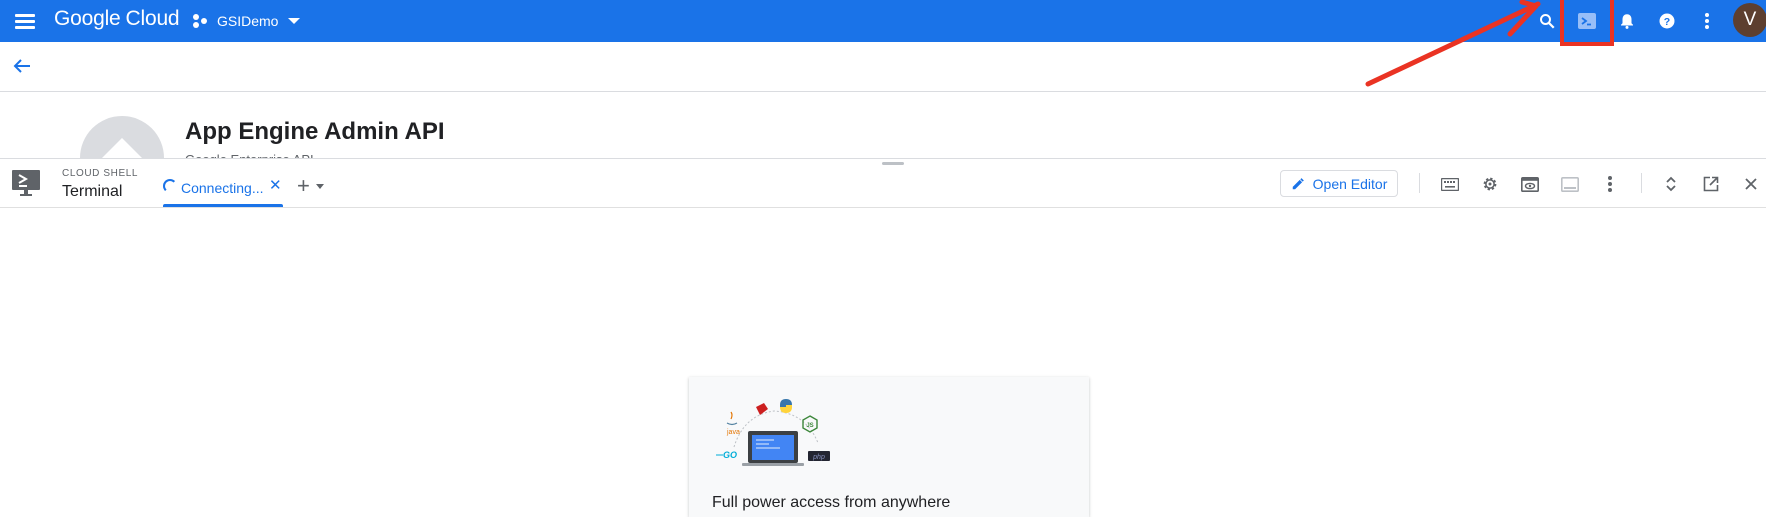  Describe the element at coordinates (100, 173) in the screenshot. I see `cloud-shell-label: CLOUD SHELL` at that location.